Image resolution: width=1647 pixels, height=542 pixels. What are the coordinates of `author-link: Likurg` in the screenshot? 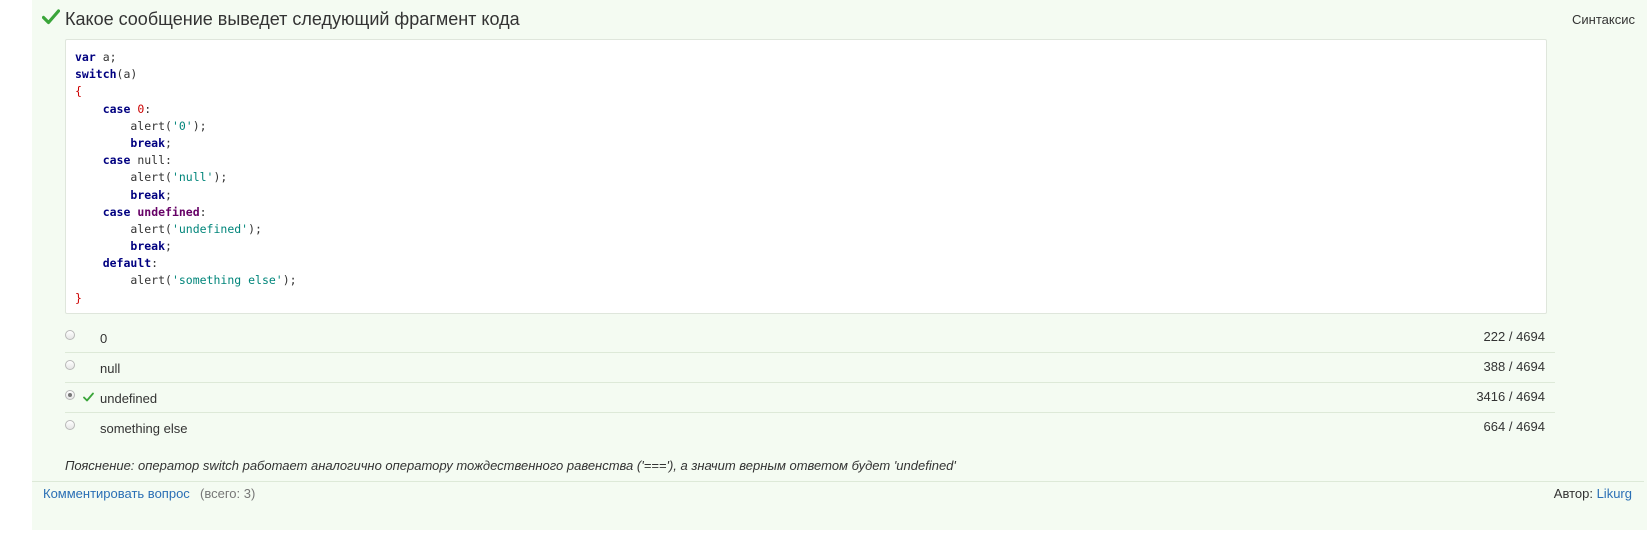 It's located at (1614, 493).